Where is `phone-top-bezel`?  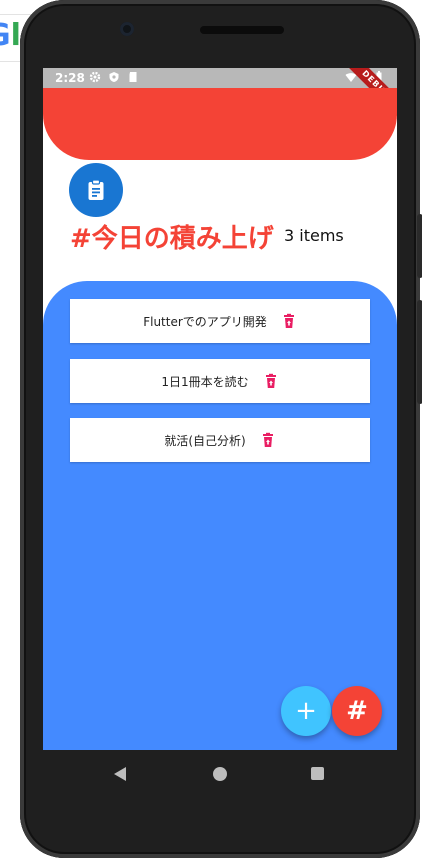
phone-top-bezel is located at coordinates (220, 34).